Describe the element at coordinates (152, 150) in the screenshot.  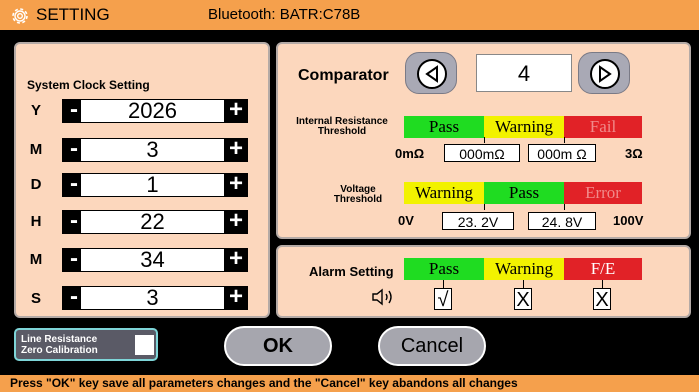
I see `month-value: 3` at that location.